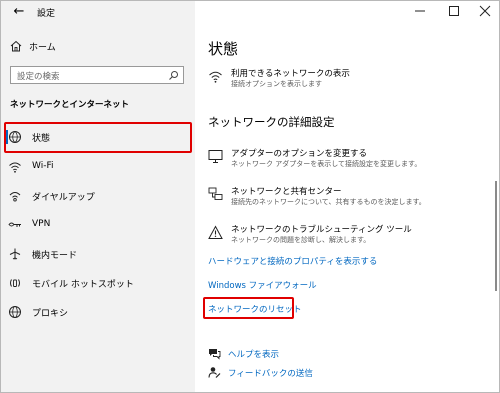 Image resolution: width=500 pixels, height=393 pixels. I want to click on globe-icon, so click(15, 312).